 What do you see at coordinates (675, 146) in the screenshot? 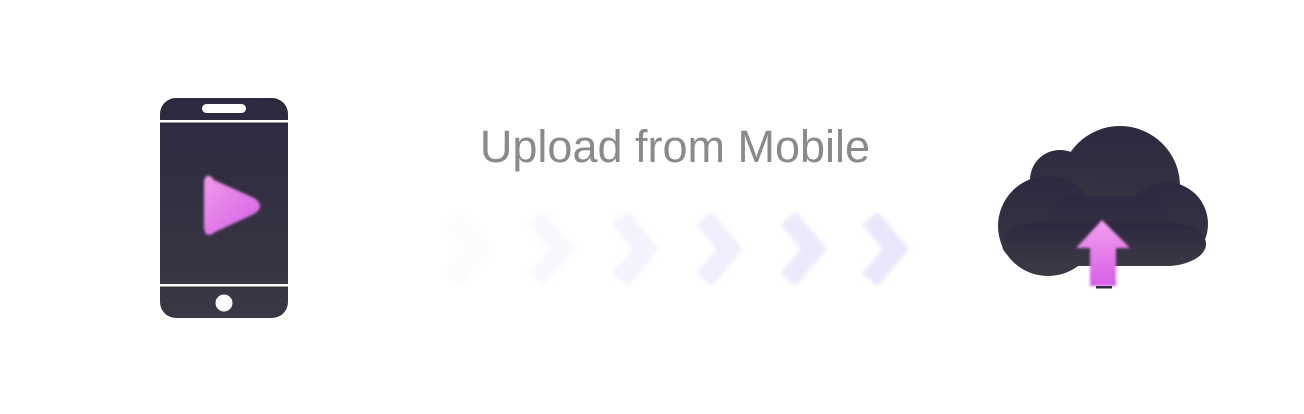
I see `upload-title: Upload from Mobile` at bounding box center [675, 146].